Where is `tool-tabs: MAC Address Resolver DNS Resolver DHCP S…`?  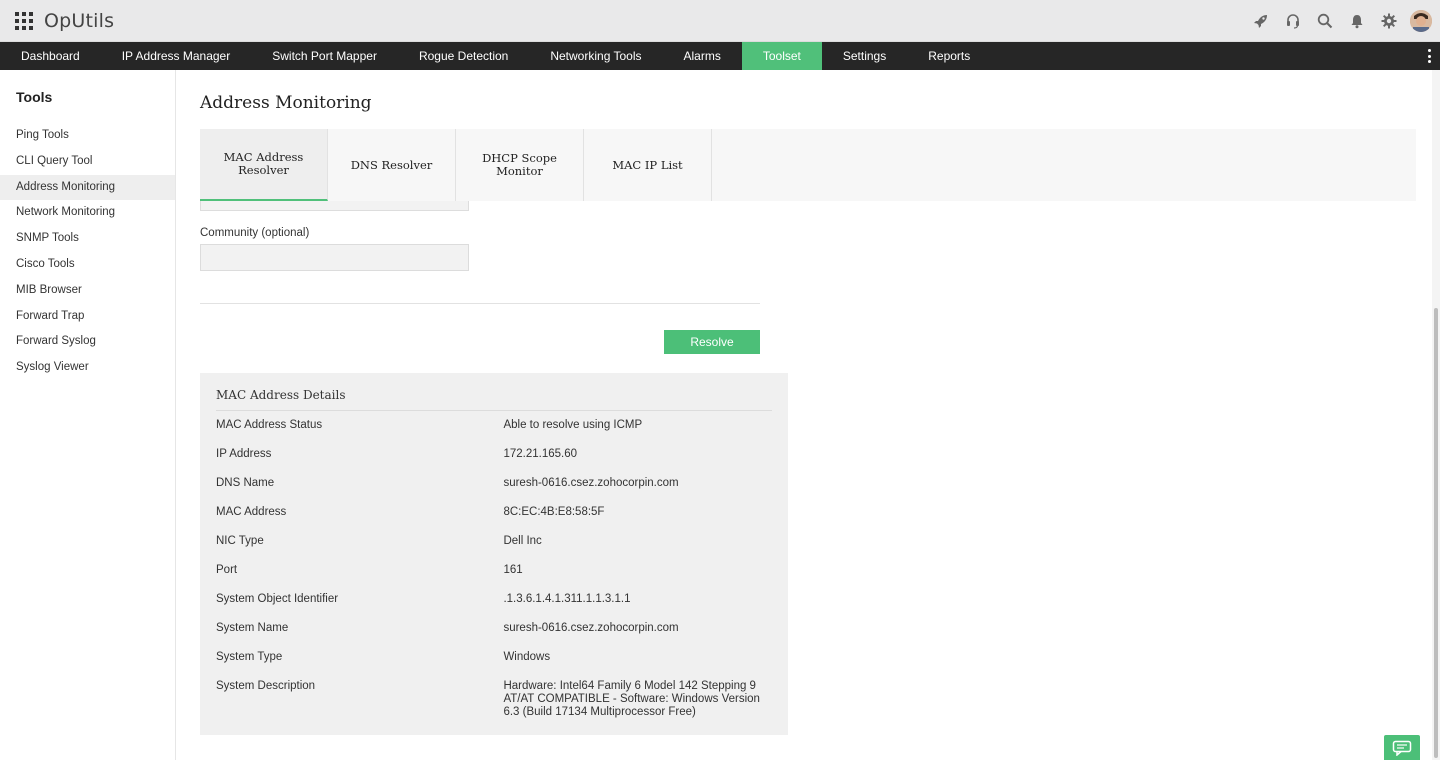 tool-tabs: MAC Address Resolver DNS Resolver DHCP S… is located at coordinates (808, 165).